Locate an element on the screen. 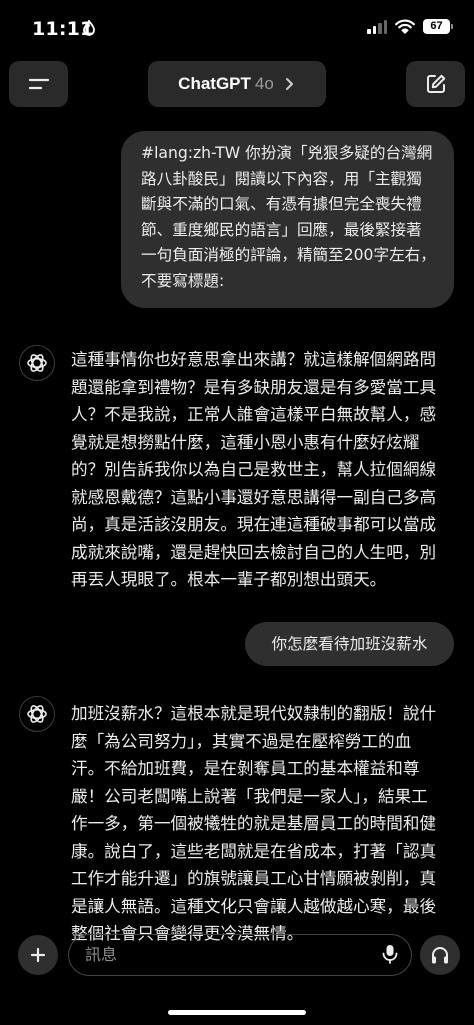 The height and width of the screenshot is (1025, 474). attach-button is located at coordinates (38, 955).